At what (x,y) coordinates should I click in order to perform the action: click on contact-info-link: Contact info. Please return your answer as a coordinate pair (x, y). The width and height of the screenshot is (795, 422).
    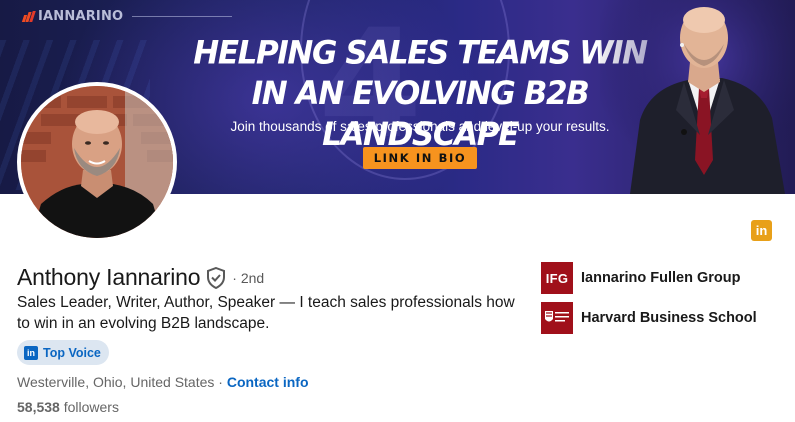
    Looking at the image, I should click on (268, 382).